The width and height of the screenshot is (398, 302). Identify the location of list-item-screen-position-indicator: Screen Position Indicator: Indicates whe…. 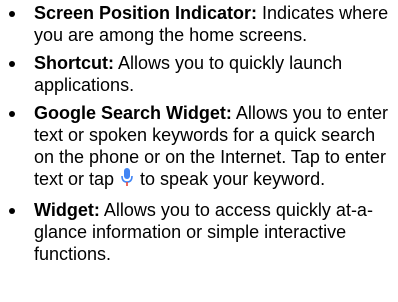
(199, 24).